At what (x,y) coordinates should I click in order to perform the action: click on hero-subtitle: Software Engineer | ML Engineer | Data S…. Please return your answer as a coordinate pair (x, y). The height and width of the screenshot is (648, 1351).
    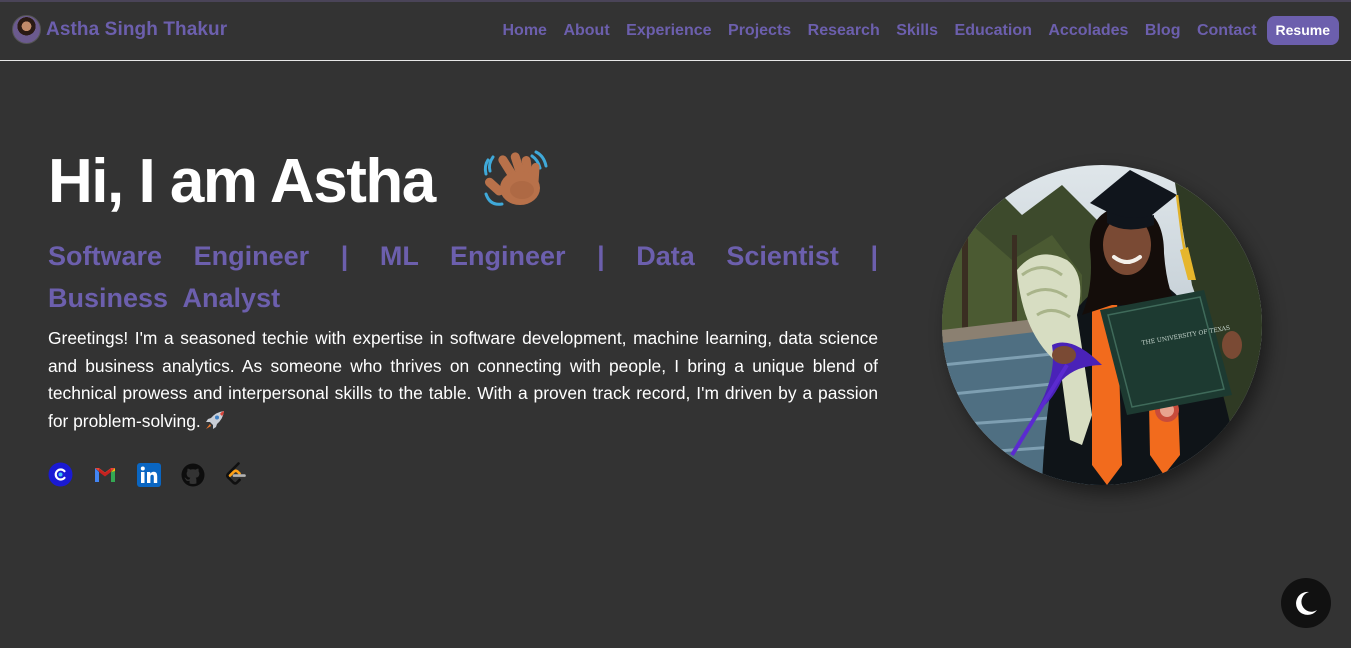
    Looking at the image, I should click on (463, 277).